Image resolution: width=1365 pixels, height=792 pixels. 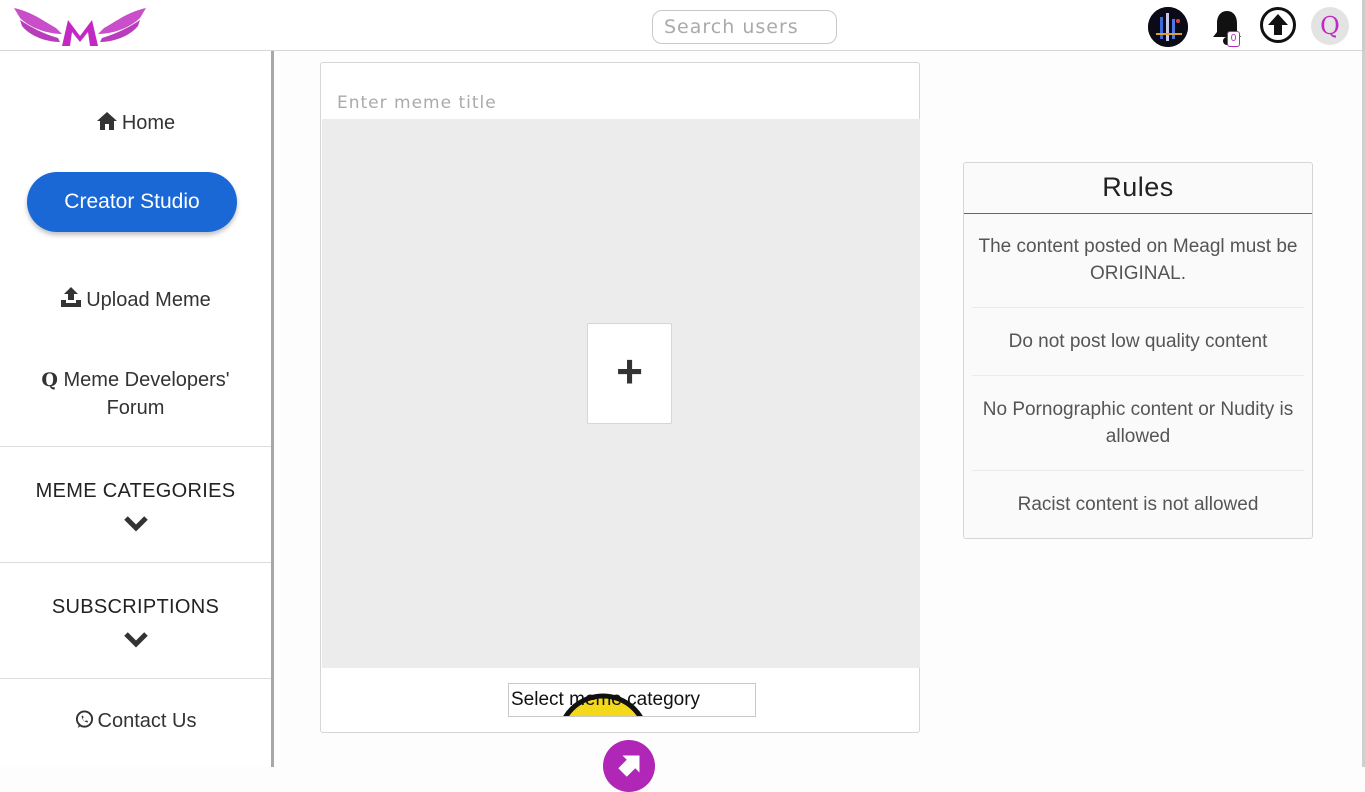 What do you see at coordinates (135, 491) in the screenshot?
I see `section-label: MEME CATEGORIES` at bounding box center [135, 491].